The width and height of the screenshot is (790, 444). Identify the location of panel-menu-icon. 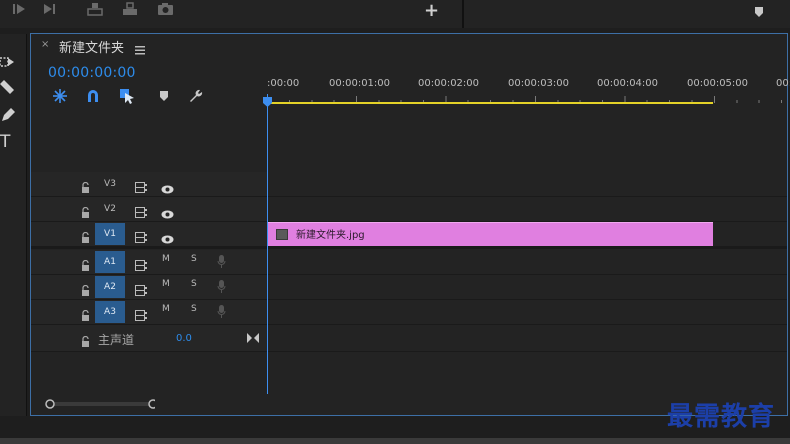
(140, 47).